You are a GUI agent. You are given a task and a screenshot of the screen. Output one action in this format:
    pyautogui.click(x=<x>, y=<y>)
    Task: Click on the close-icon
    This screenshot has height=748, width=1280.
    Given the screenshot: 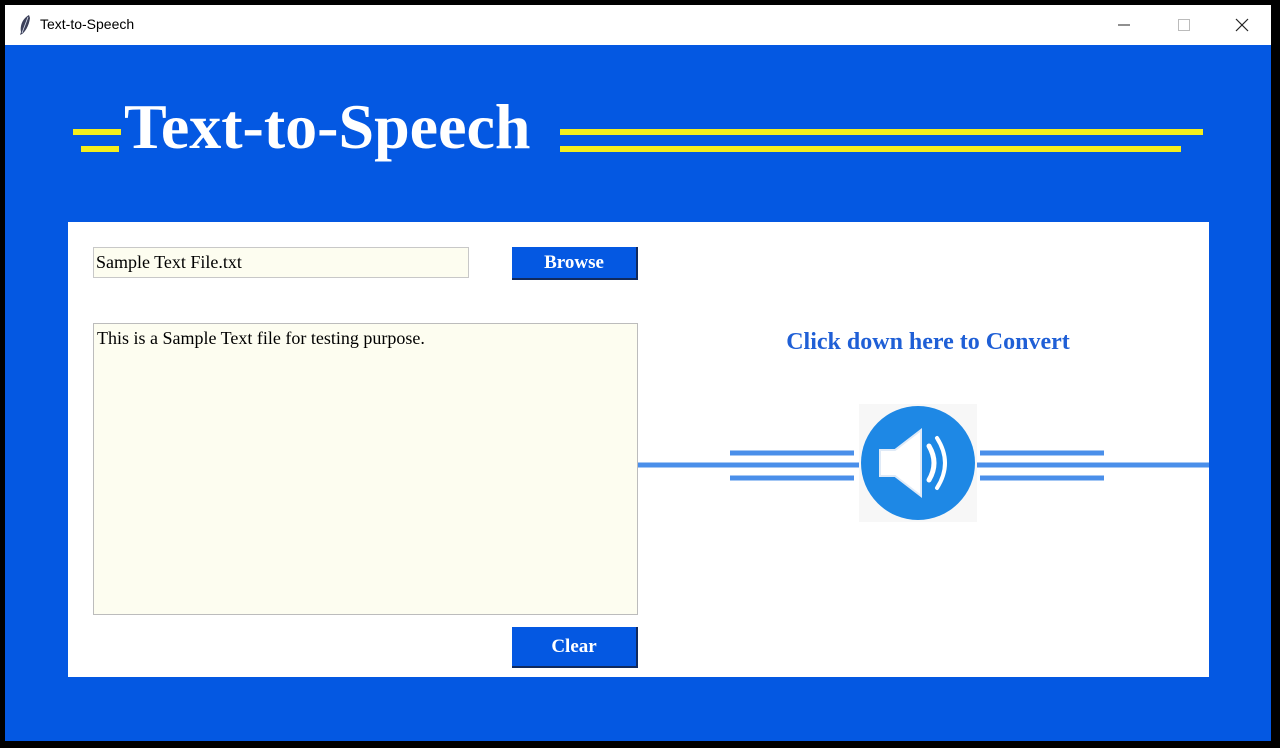 What is the action you would take?
    pyautogui.click(x=1242, y=25)
    